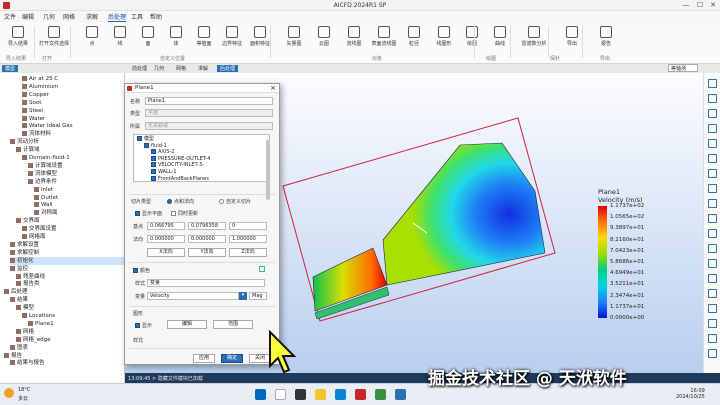 This screenshot has width=720, height=405. What do you see at coordinates (500, 39) in the screenshot?
I see `ribbon-button: 曲线` at bounding box center [500, 39].